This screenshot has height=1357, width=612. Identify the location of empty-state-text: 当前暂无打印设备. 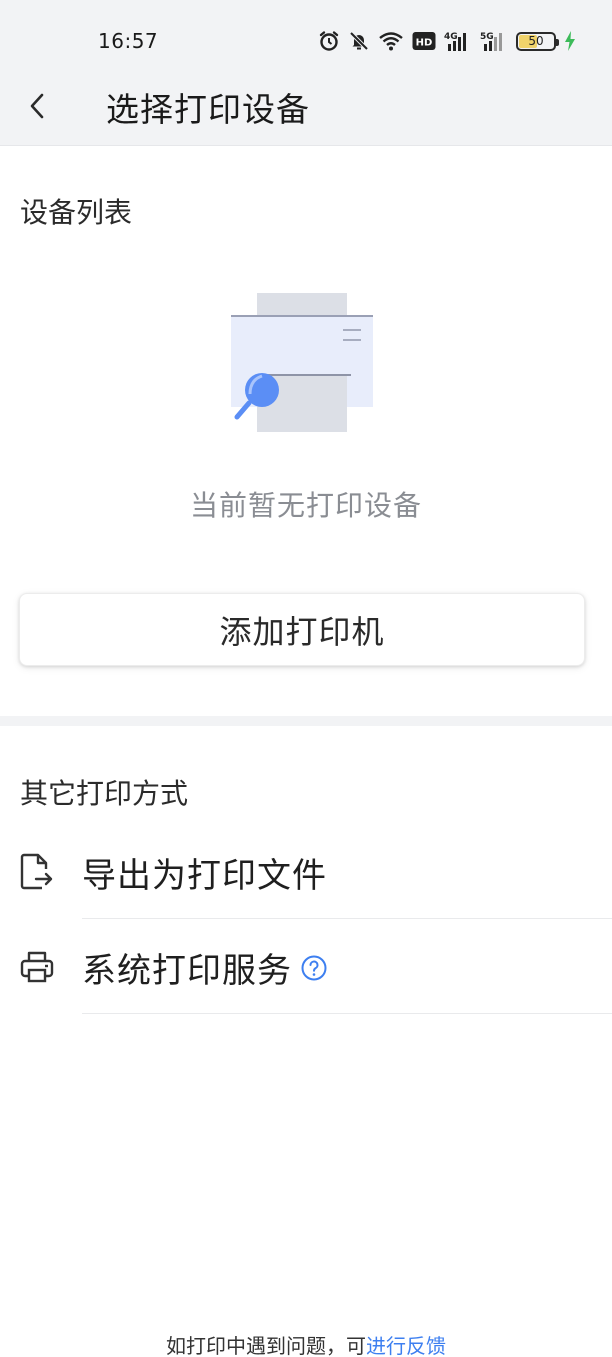
(305, 505).